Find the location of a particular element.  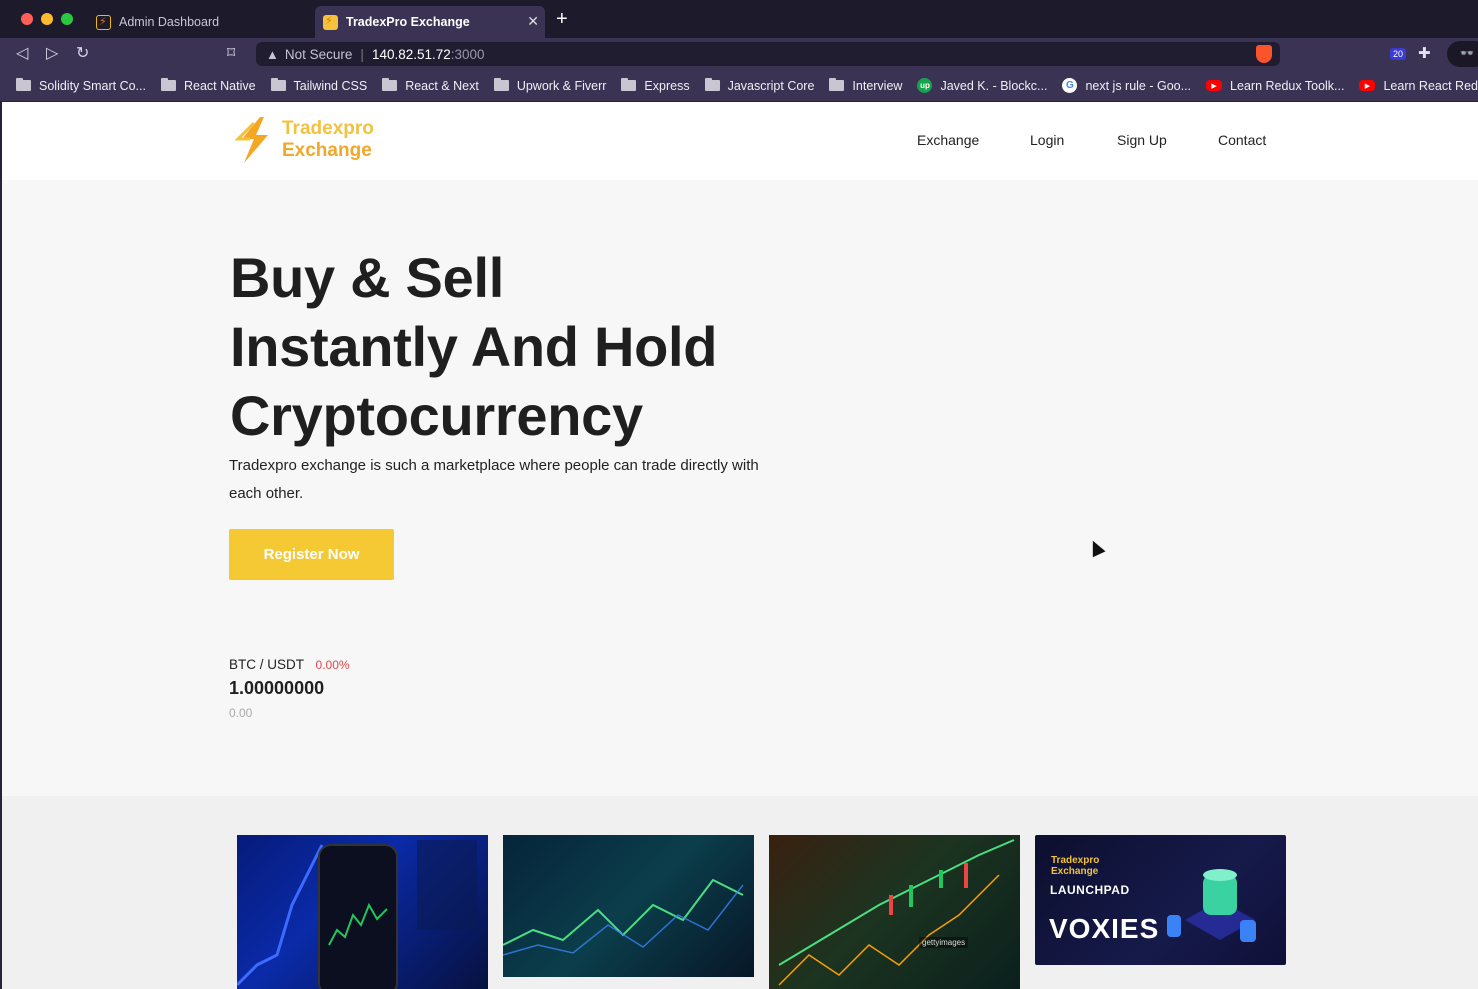

profile-icon: 👓 is located at coordinates (1462, 54).